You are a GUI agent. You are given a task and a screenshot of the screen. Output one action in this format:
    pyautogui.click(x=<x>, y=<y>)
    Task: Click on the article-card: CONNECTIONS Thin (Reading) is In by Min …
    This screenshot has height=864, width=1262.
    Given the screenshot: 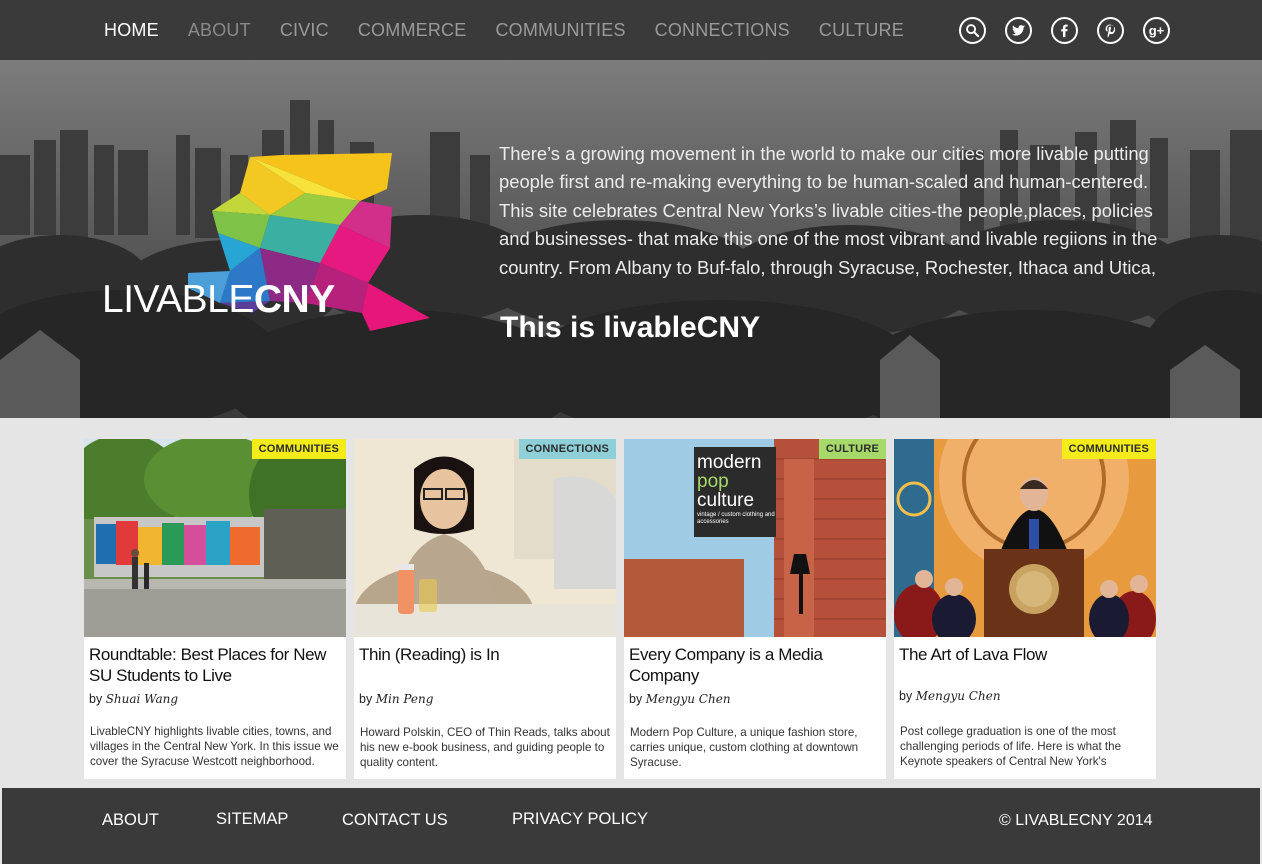 What is the action you would take?
    pyautogui.click(x=485, y=609)
    